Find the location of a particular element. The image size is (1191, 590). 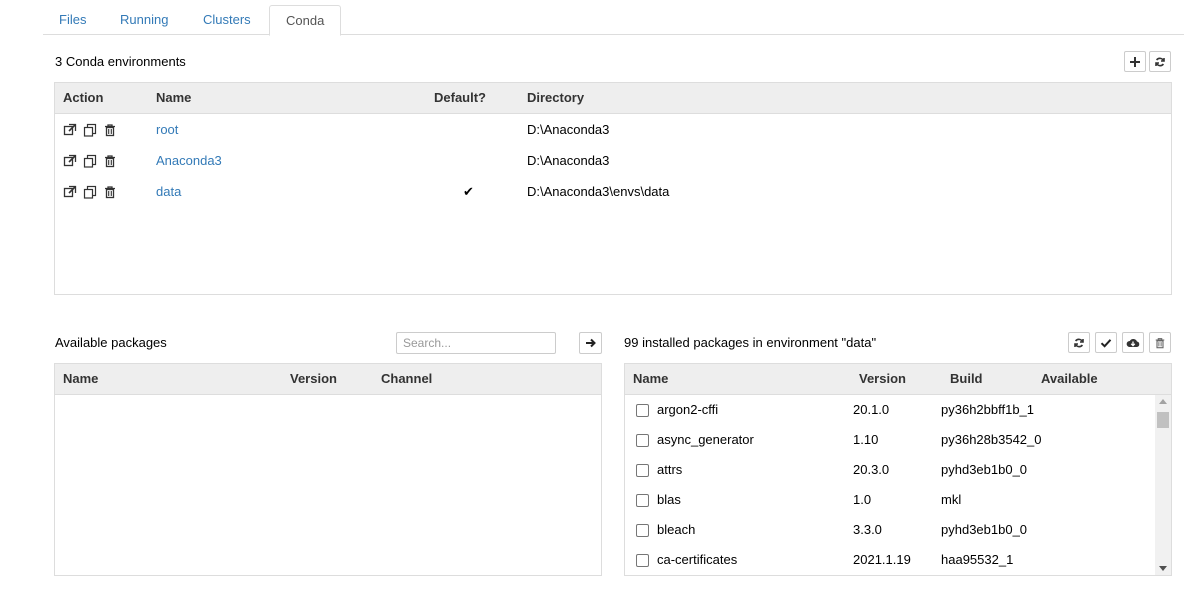

package-version: 1.10 is located at coordinates (866, 439).